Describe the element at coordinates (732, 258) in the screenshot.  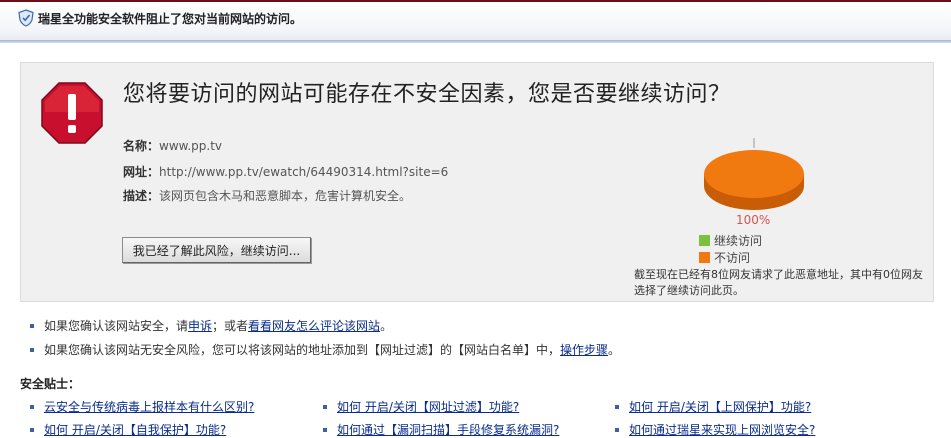
I see `legend-label-not-visit: 不访问` at that location.